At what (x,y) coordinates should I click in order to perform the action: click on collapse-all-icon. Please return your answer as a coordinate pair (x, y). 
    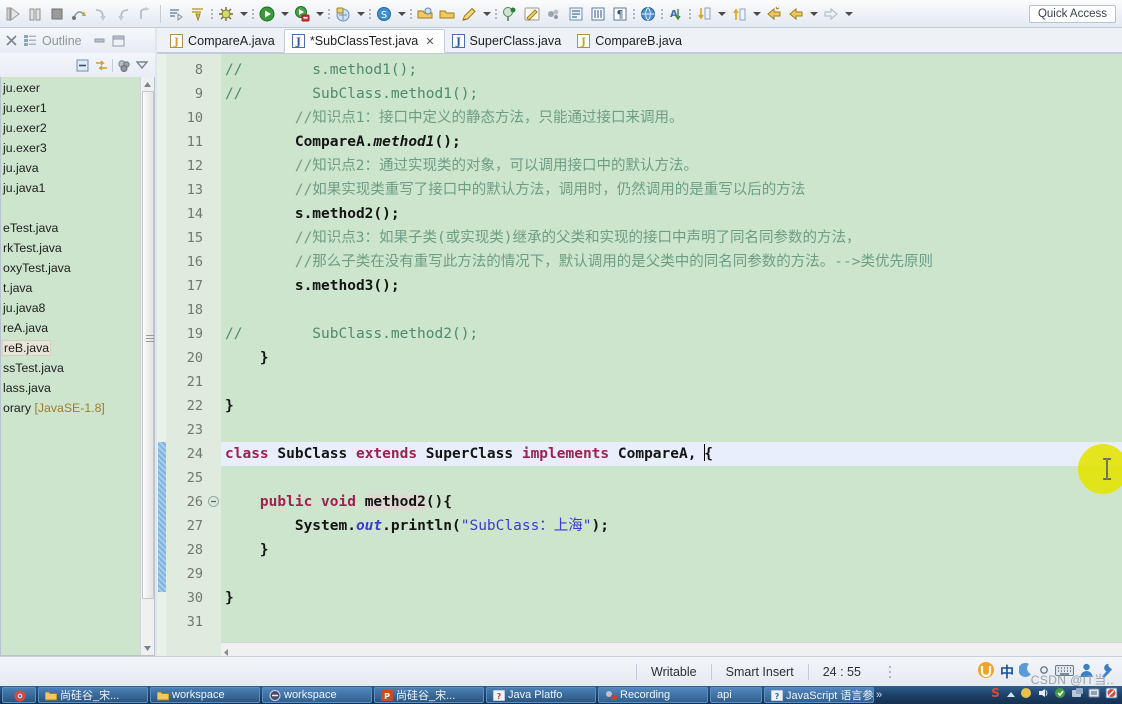
    Looking at the image, I should click on (83, 65).